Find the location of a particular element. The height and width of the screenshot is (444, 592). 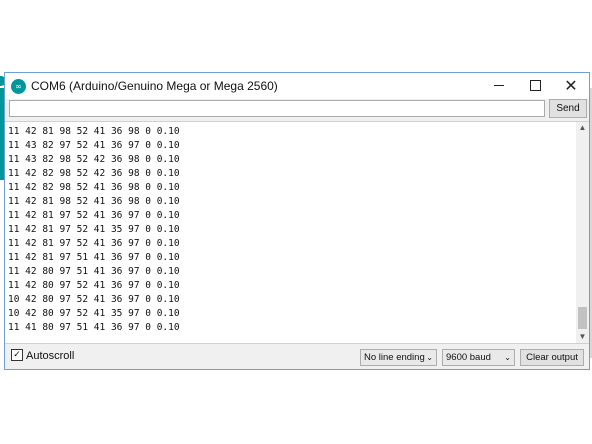

clear-output-button: Clear output is located at coordinates (552, 357).